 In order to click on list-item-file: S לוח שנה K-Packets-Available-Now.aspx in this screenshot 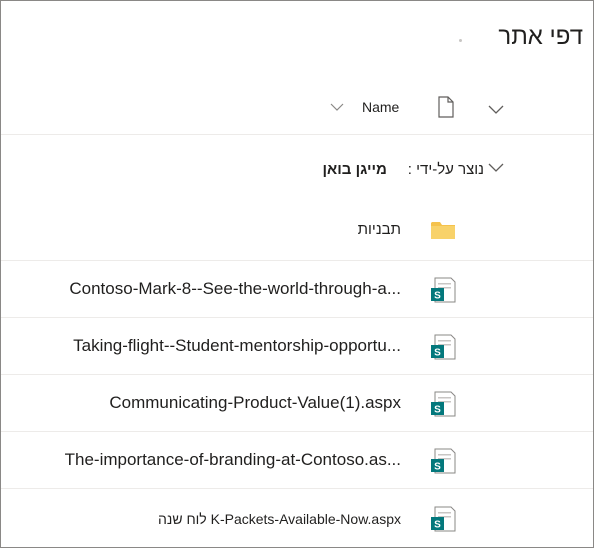, I will do `click(297, 517)`.